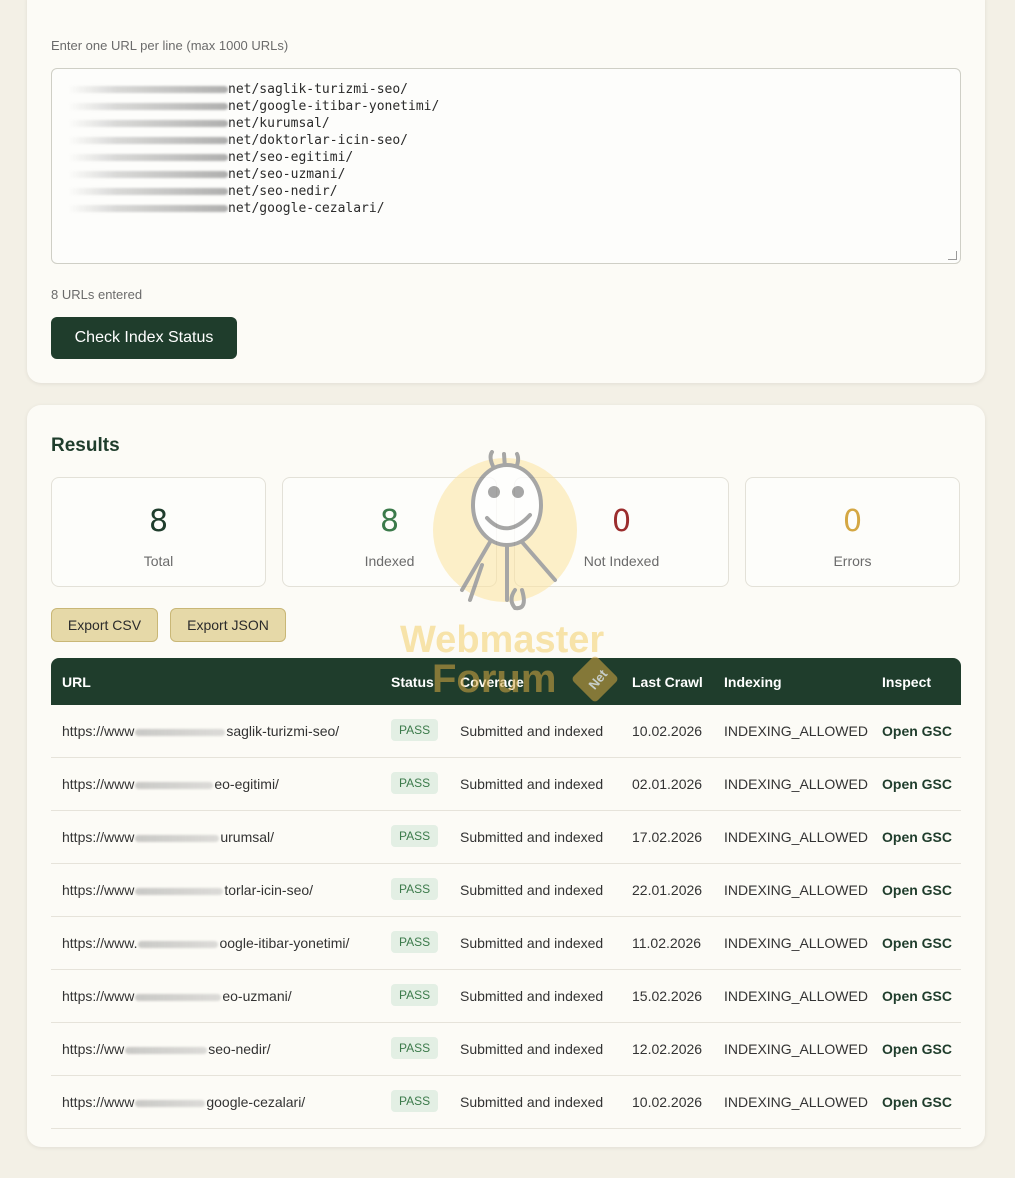 This screenshot has width=1015, height=1178. I want to click on stat-label: Not Indexed, so click(621, 561).